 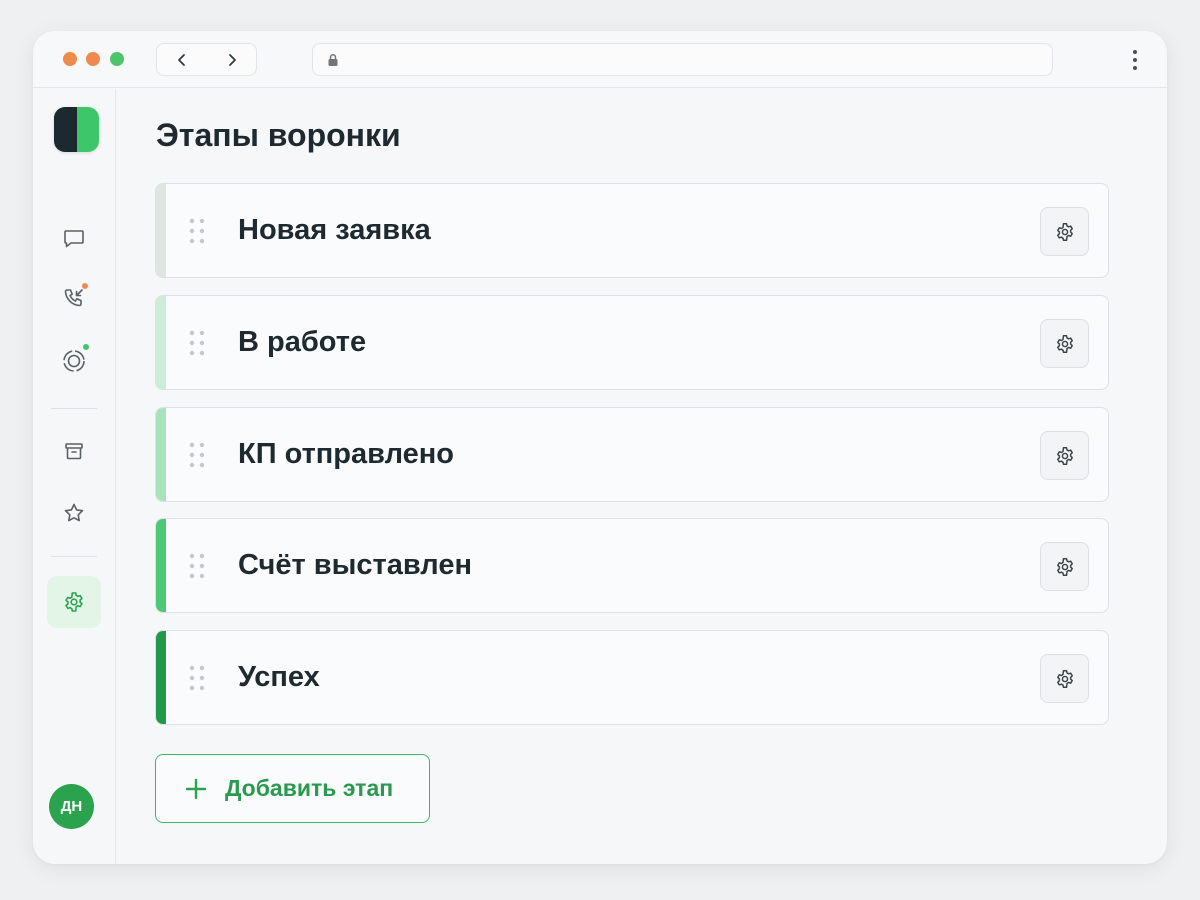 I want to click on title-bar, so click(x=600, y=59).